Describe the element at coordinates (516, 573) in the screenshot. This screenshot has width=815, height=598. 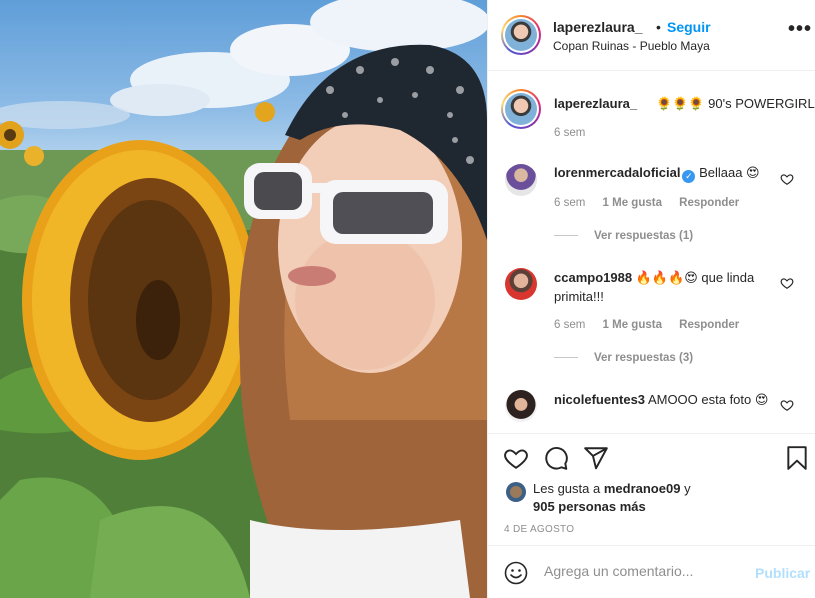
I see `emoji-icon` at that location.